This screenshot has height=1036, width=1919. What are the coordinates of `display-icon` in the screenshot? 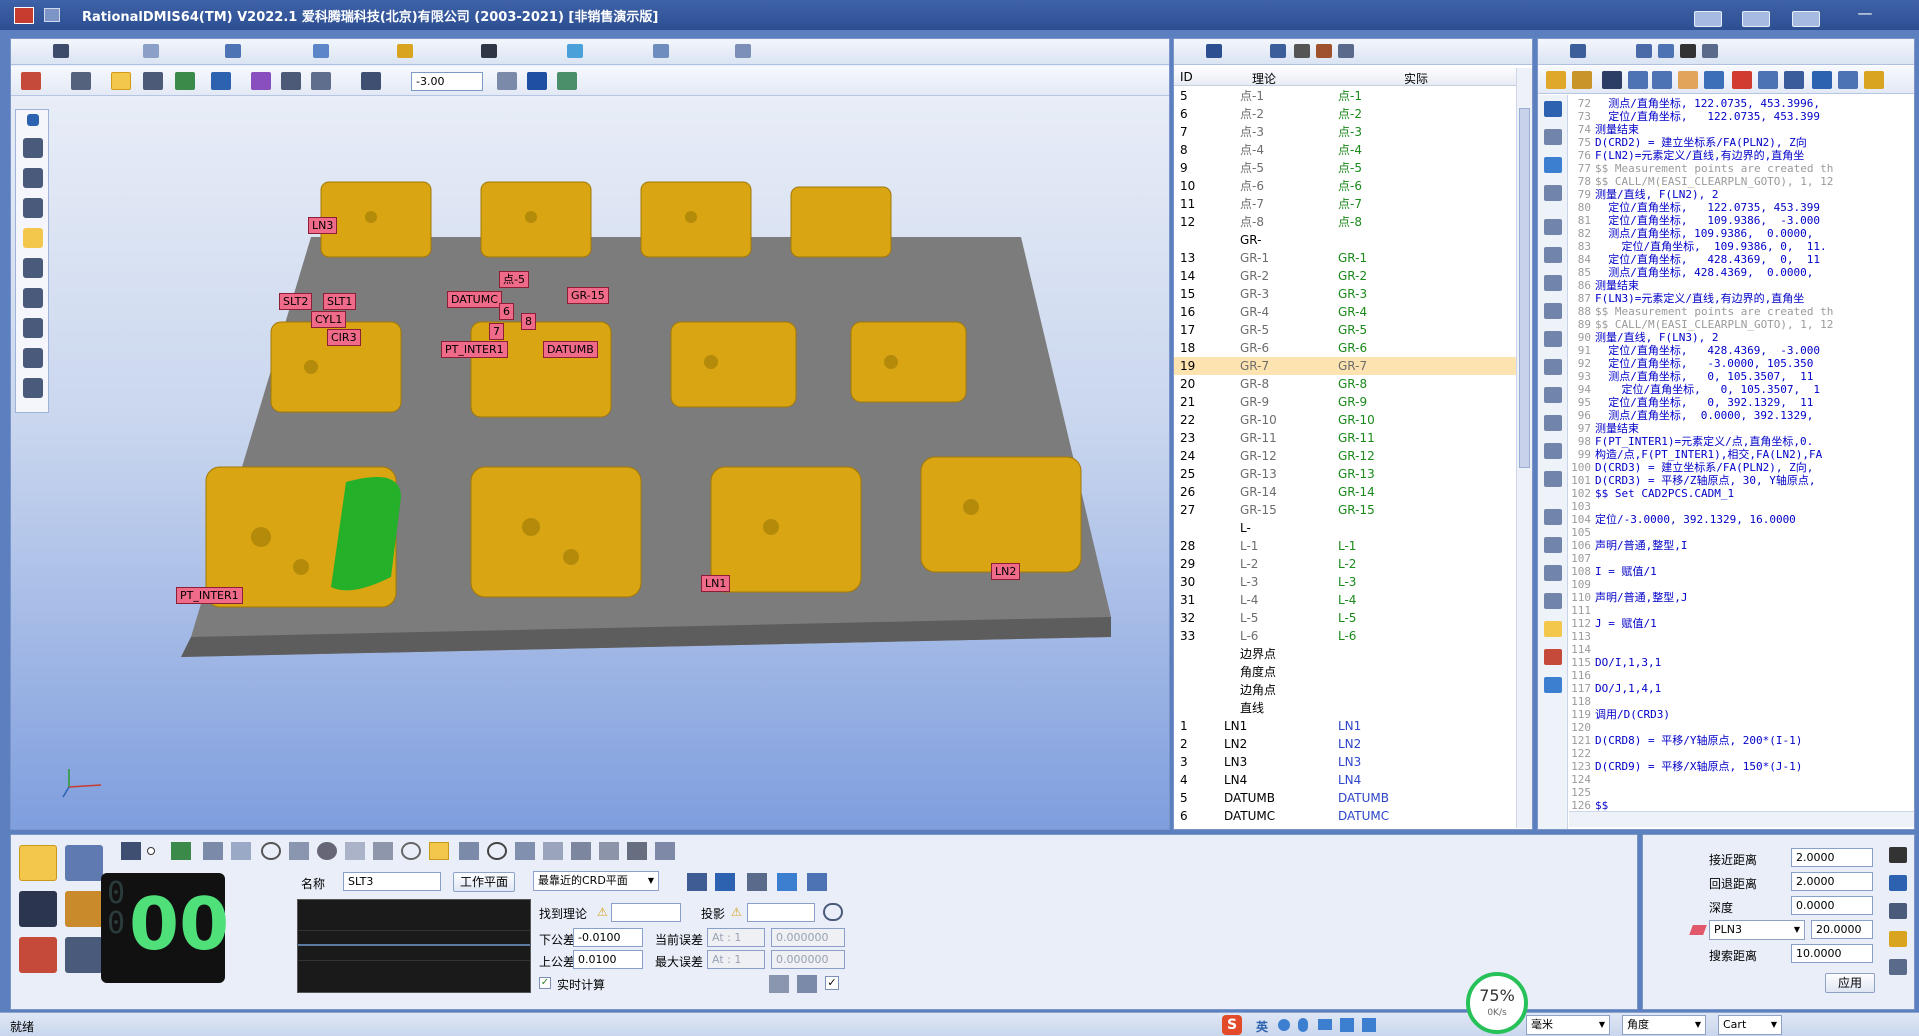 It's located at (1806, 19).